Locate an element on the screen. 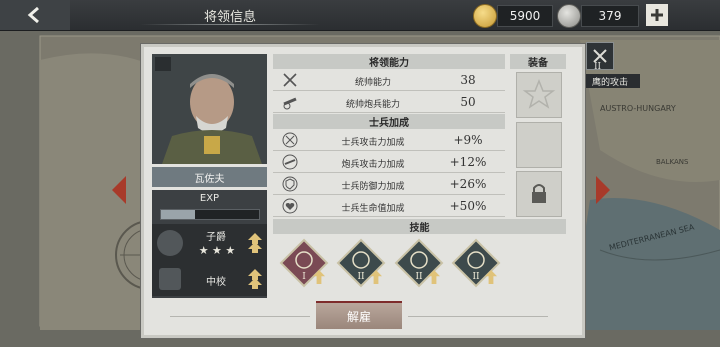 The image size is (720, 347). skill-slot: I is located at coordinates (304, 263).